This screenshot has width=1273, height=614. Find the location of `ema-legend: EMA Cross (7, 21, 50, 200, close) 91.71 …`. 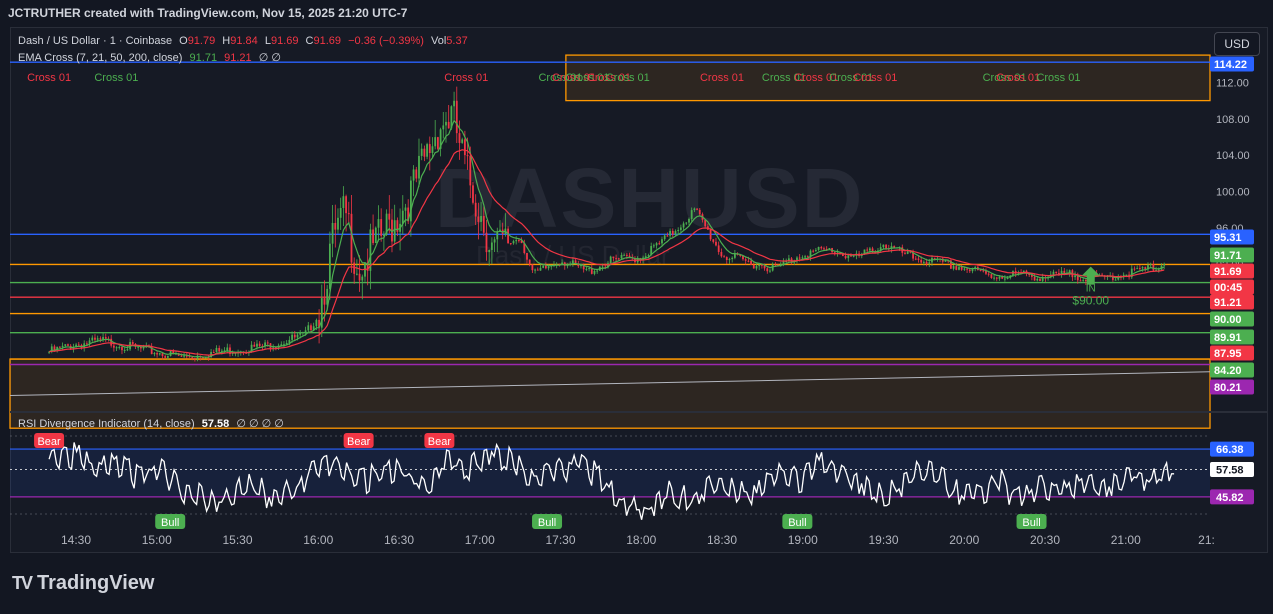

ema-legend: EMA Cross (7, 21, 50, 200, close) 91.71 … is located at coordinates (151, 57).